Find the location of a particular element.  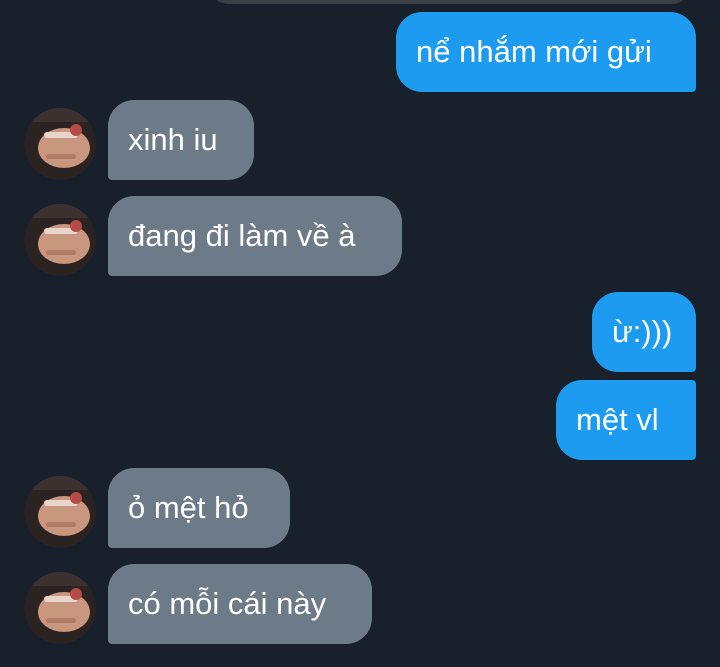

message-bubble-incoming: xinh iu is located at coordinates (181, 140).